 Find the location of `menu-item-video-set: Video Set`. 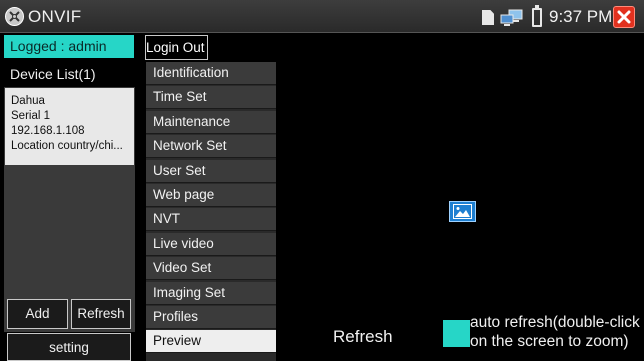

menu-item-video-set: Video Set is located at coordinates (211, 269).